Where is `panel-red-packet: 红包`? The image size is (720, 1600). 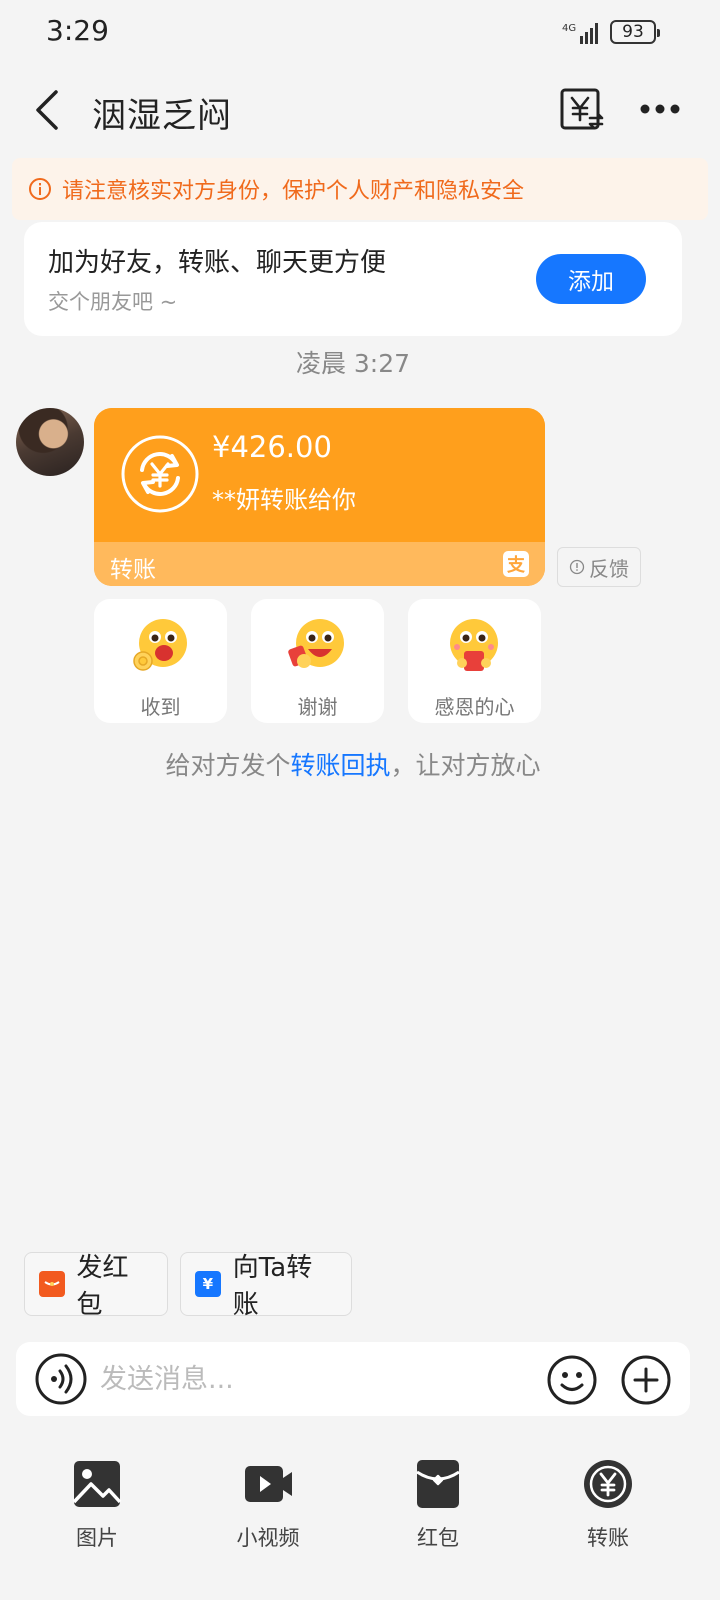 panel-red-packet: 红包 is located at coordinates (438, 1505).